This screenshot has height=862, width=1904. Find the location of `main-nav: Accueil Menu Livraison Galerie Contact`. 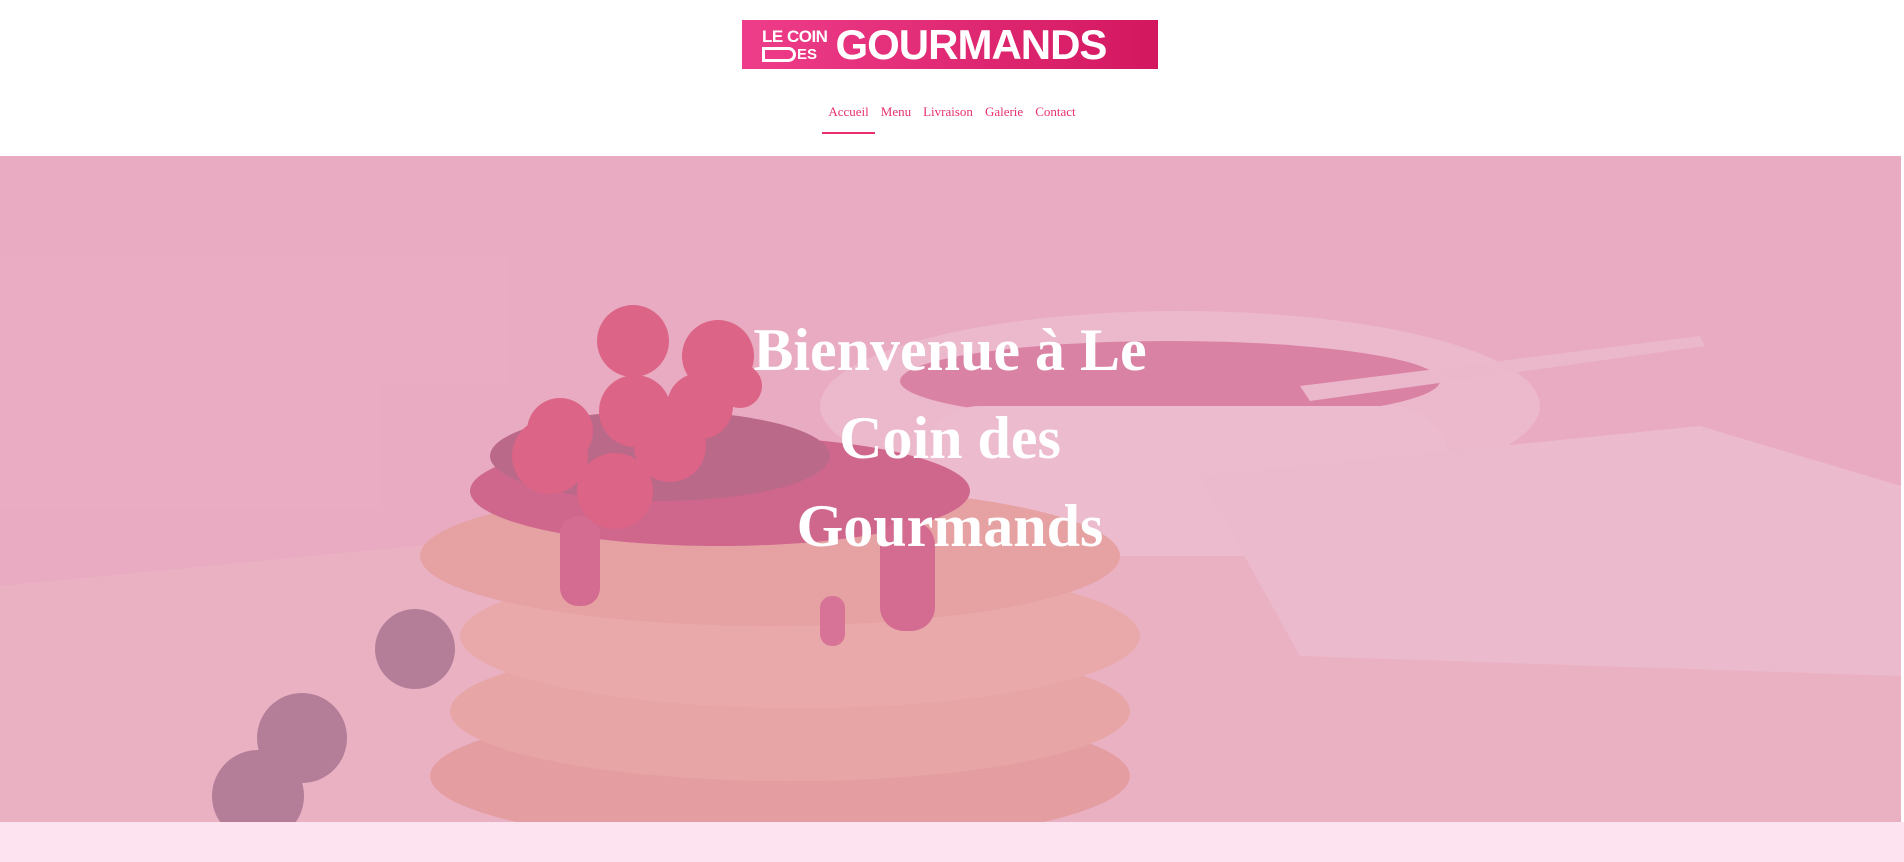

main-nav: Accueil Menu Livraison Galerie Contact is located at coordinates (952, 115).